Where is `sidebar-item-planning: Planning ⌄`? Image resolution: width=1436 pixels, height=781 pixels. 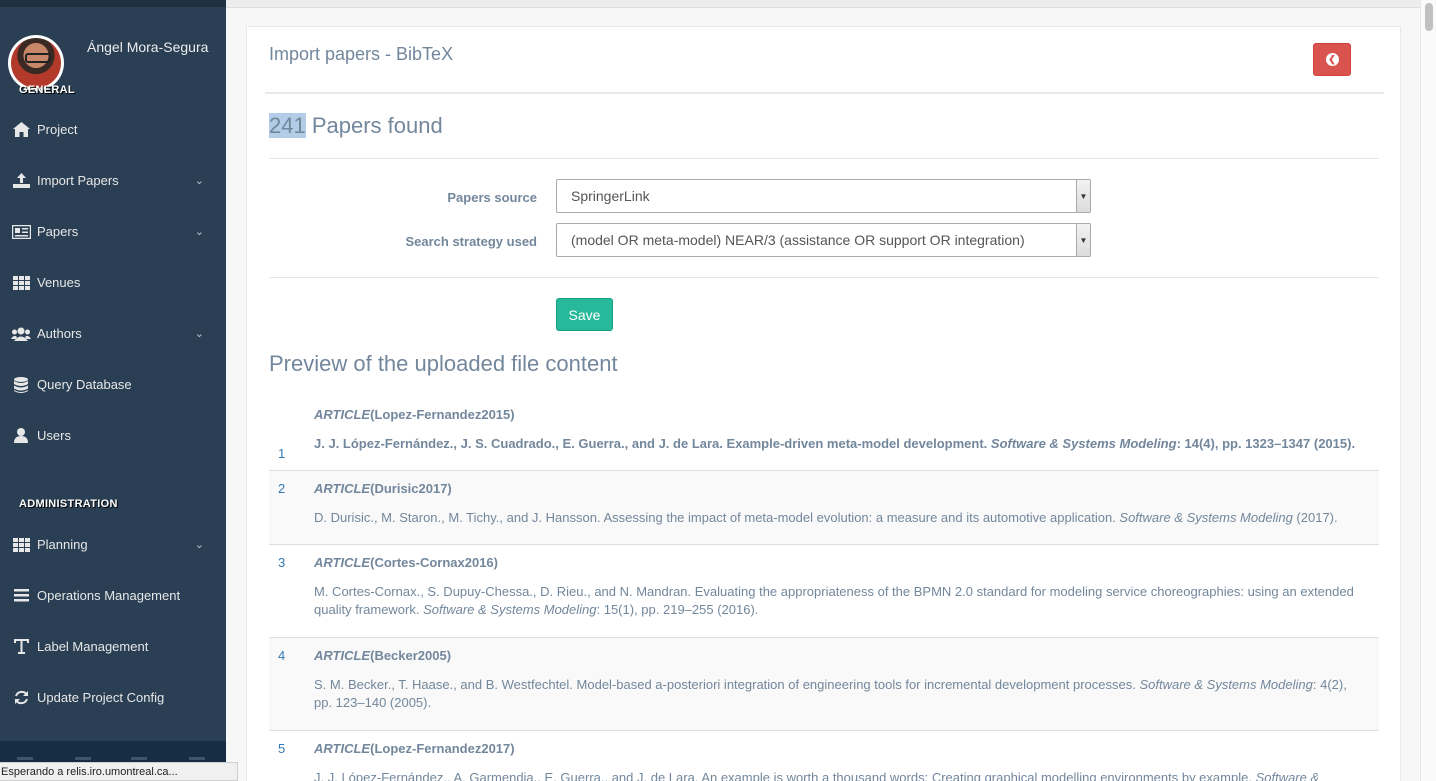 sidebar-item-planning: Planning ⌄ is located at coordinates (113, 544).